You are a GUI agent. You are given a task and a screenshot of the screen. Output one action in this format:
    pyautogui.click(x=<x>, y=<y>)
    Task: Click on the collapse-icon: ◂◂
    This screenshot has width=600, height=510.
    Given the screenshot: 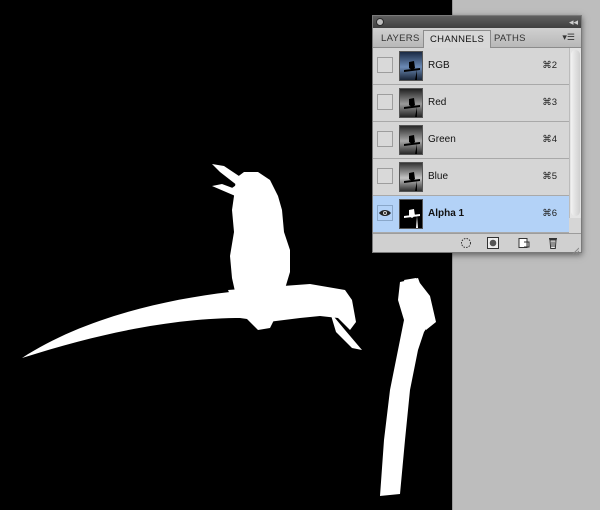 What is the action you would take?
    pyautogui.click(x=573, y=22)
    